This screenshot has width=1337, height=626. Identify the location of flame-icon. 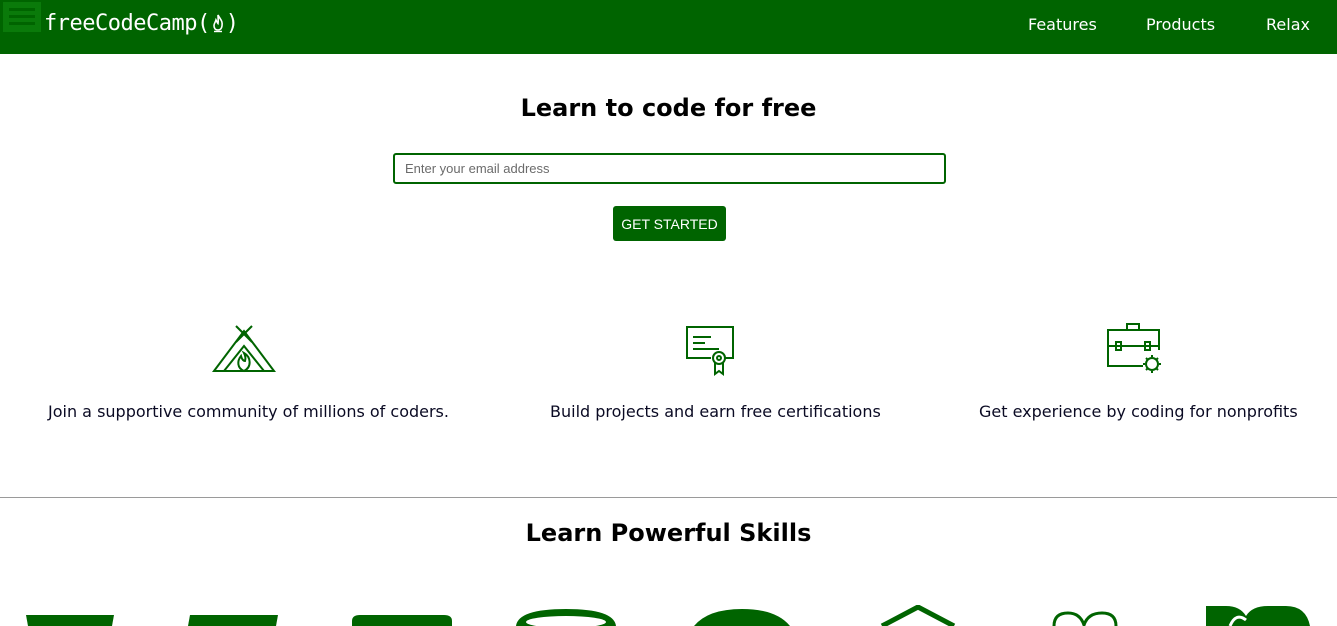
(217, 23).